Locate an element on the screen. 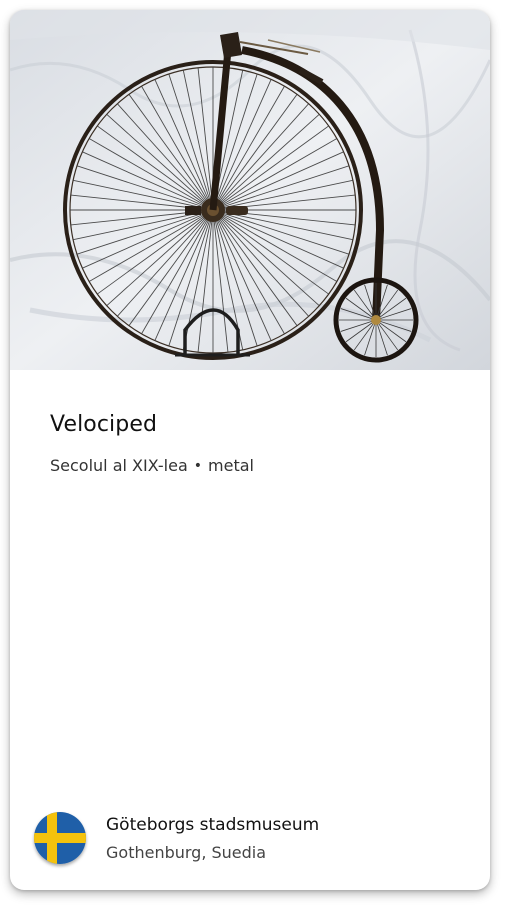 The width and height of the screenshot is (510, 910). artwork-period: Secolul al XIX-lea is located at coordinates (119, 465).